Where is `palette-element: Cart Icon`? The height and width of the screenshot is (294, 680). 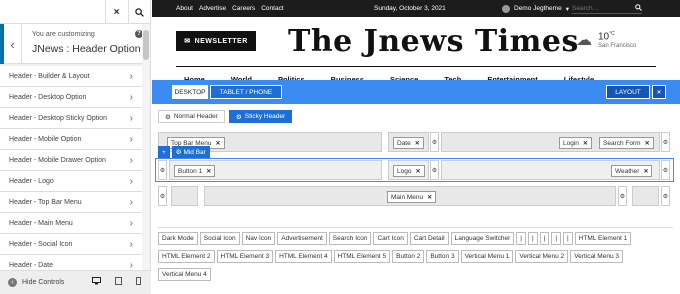
palette-element: Cart Icon is located at coordinates (390, 238).